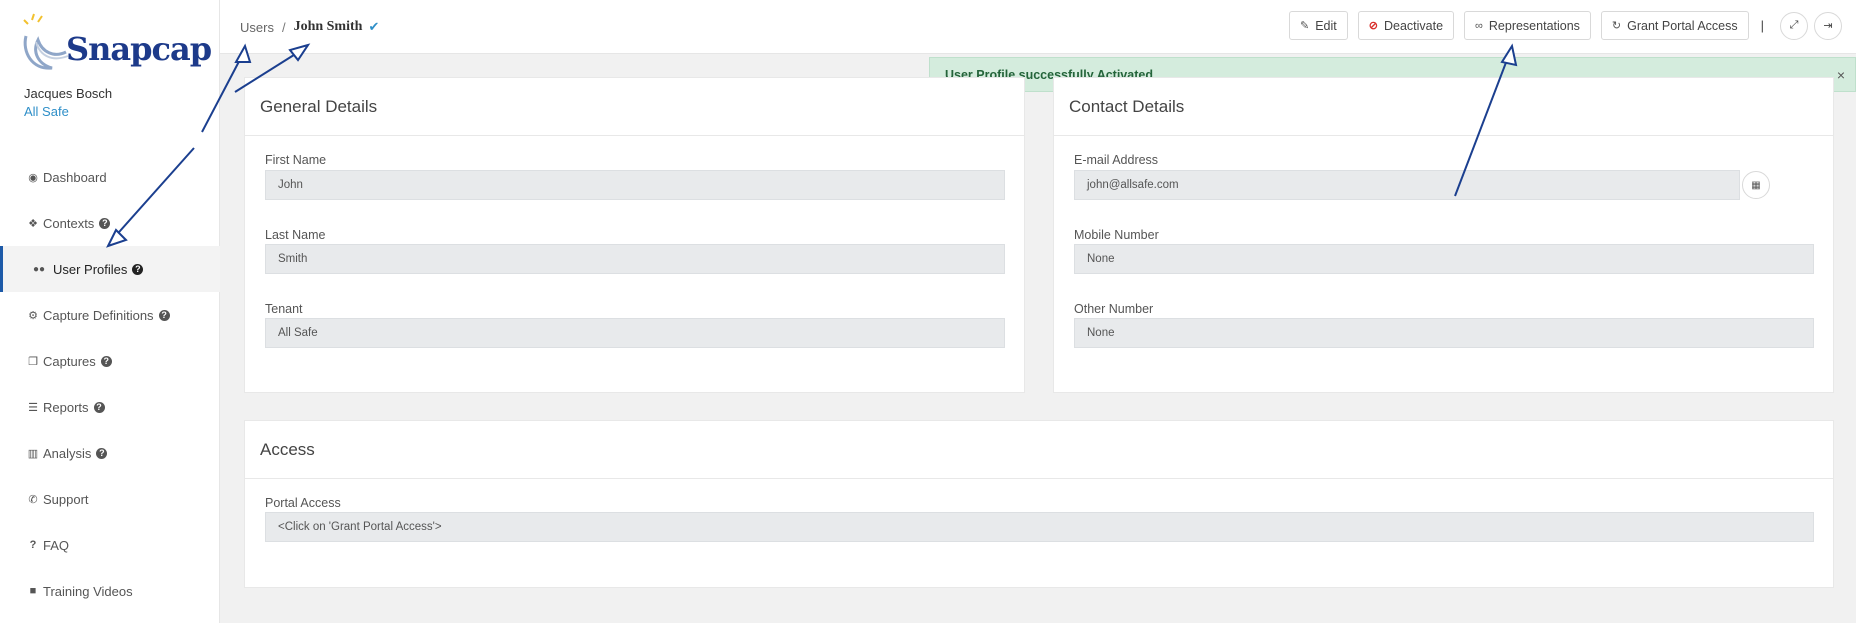 This screenshot has height=623, width=1856. I want to click on sidebar-item-user-profiles: ●● User Profiles ?, so click(110, 269).